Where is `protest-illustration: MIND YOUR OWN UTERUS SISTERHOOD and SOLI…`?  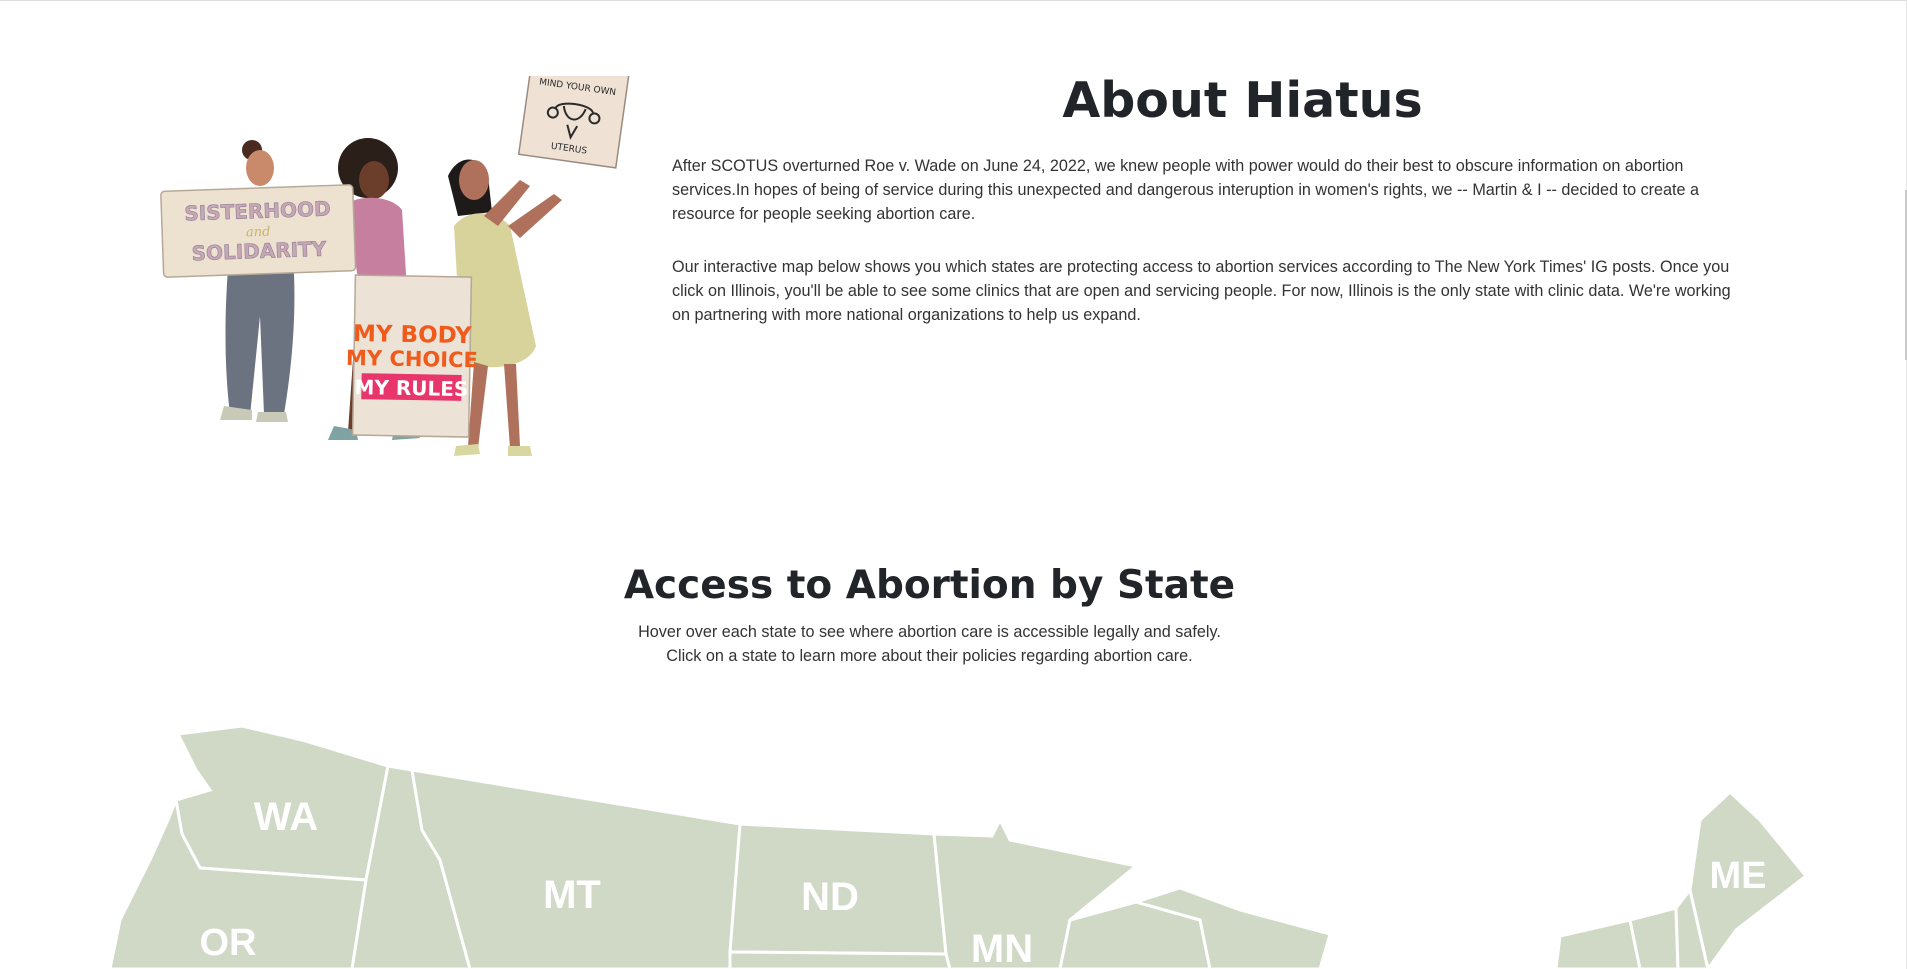
protest-illustration: MIND YOUR OWN UTERUS SISTERHOOD and SOLI… is located at coordinates (395, 266).